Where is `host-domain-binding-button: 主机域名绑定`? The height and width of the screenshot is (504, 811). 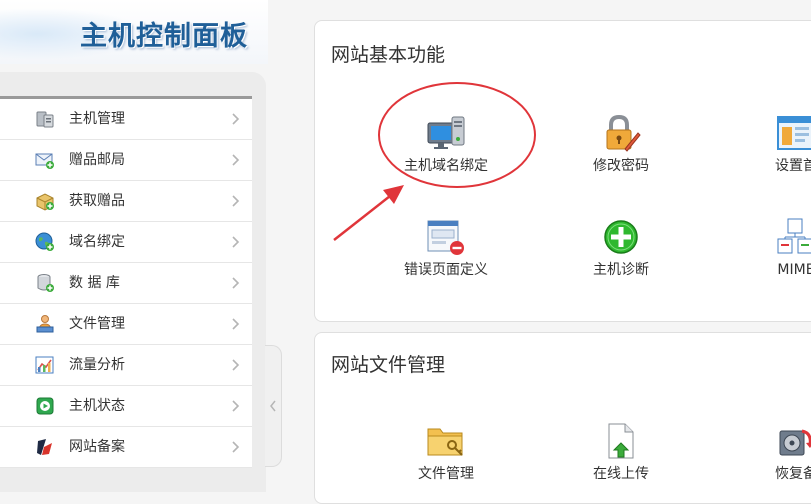
host-domain-binding-button: 主机域名绑定 is located at coordinates (446, 144).